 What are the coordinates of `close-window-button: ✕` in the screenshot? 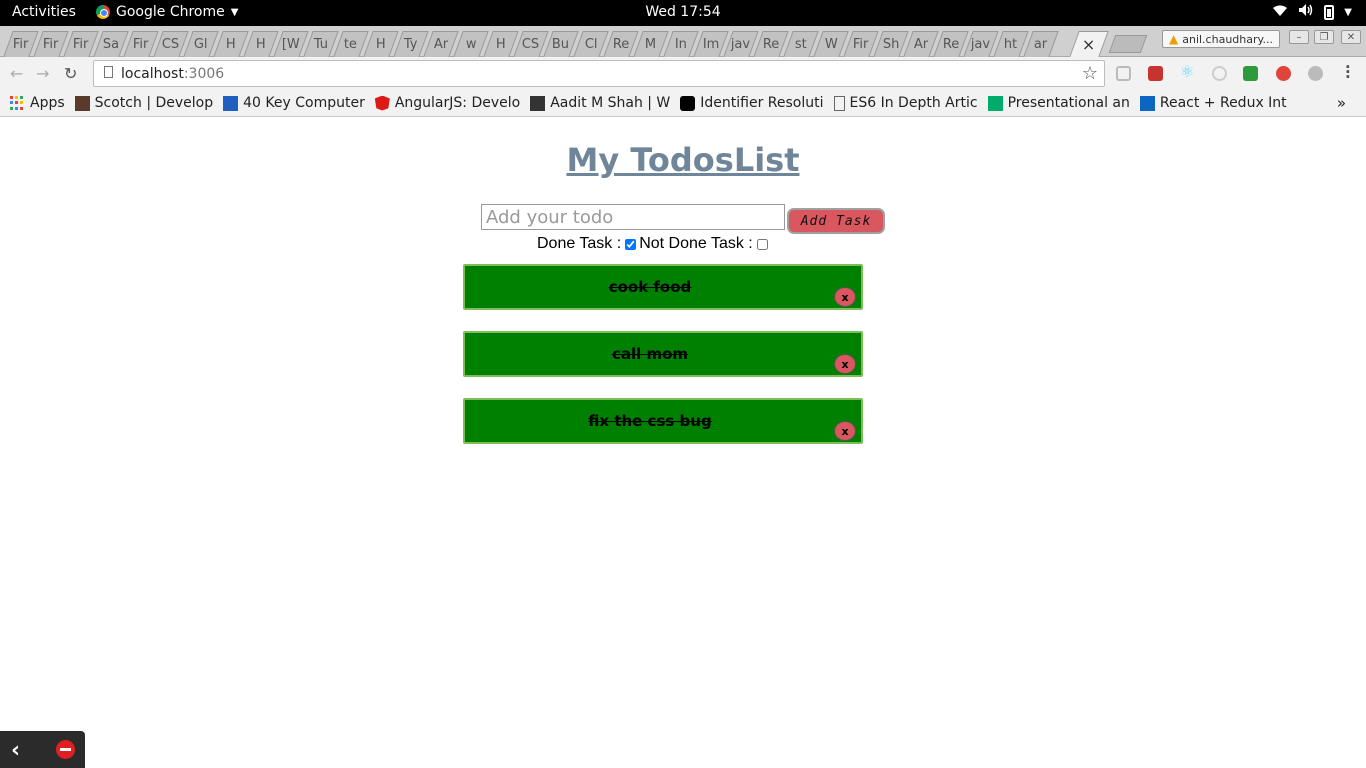 It's located at (1351, 37).